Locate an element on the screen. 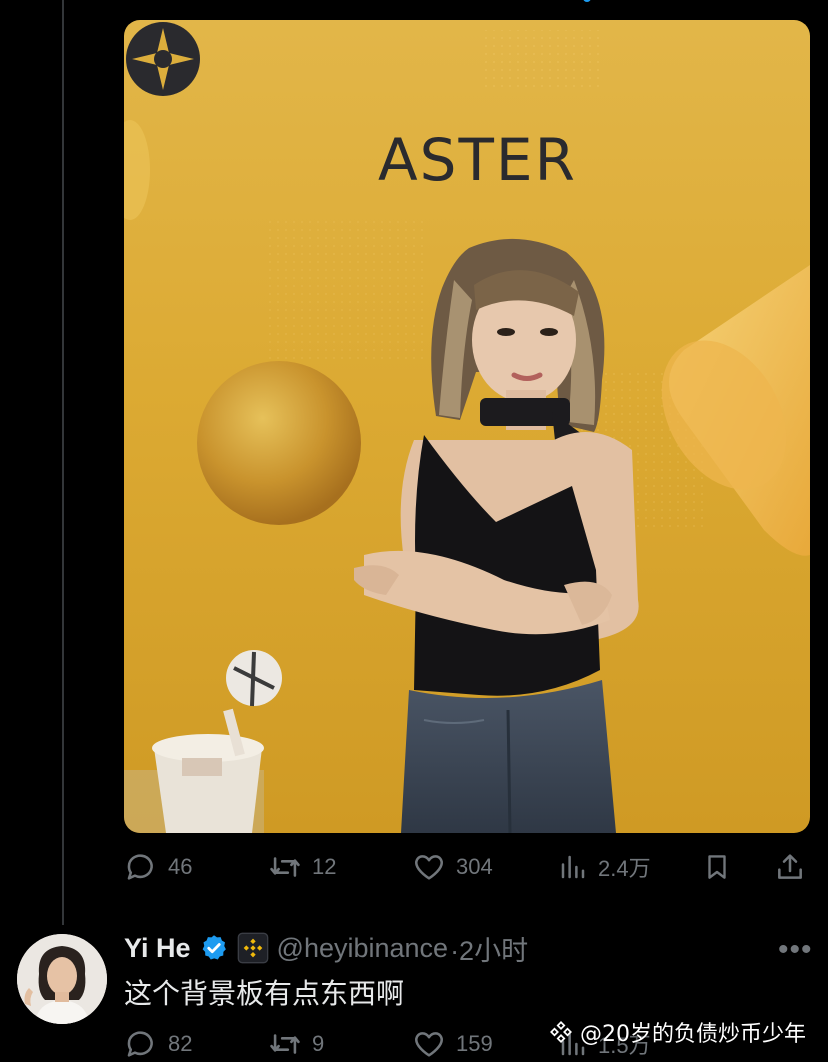  reply-repost-count: 9 is located at coordinates (318, 1043).